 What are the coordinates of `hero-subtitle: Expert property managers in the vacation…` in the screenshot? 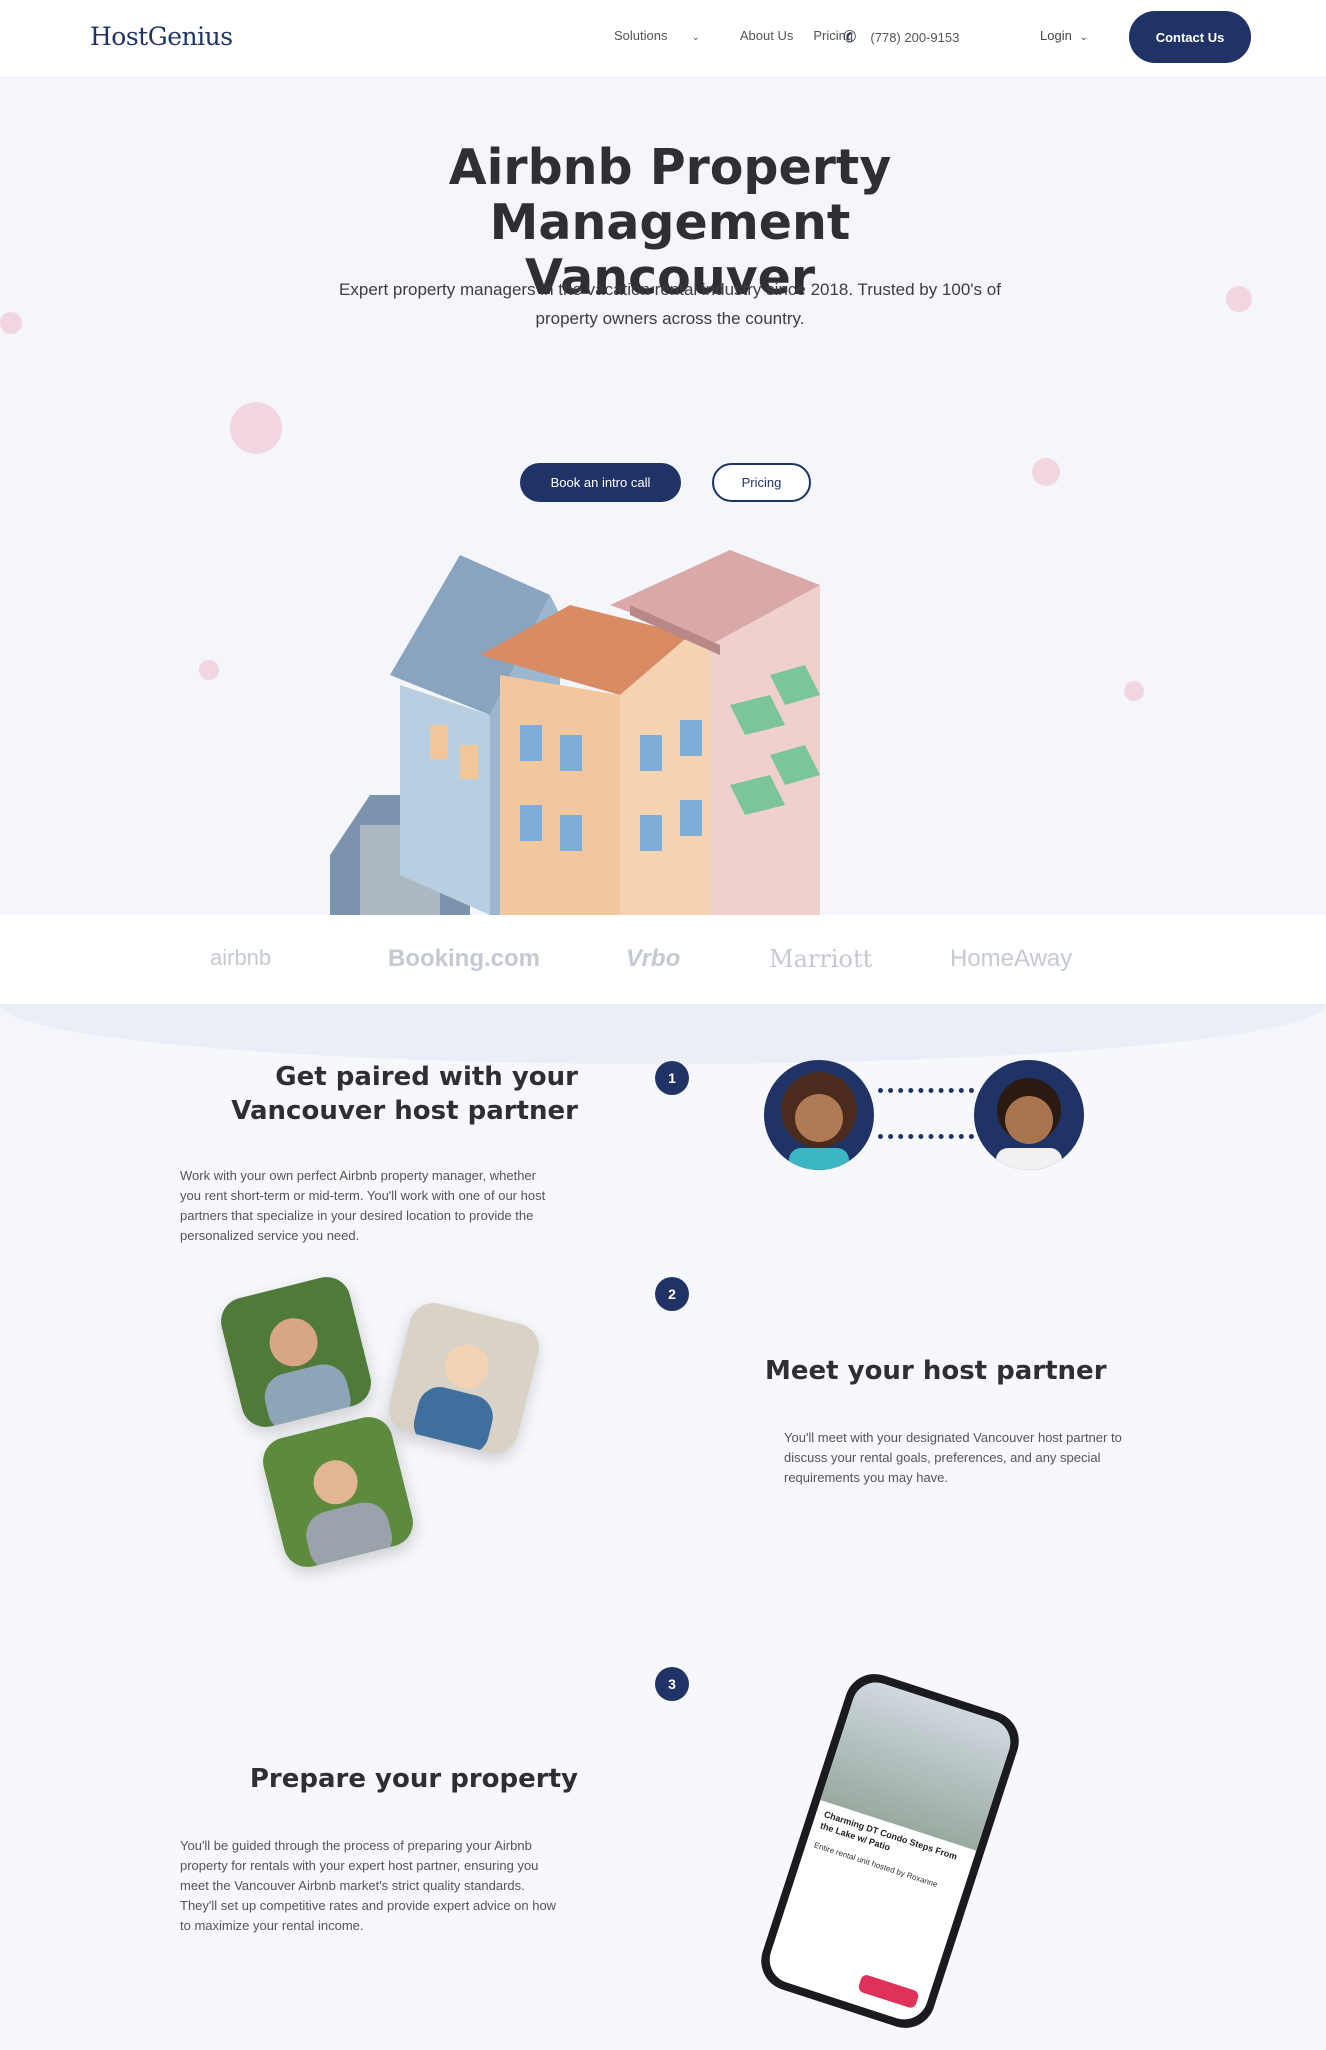 It's located at (670, 304).